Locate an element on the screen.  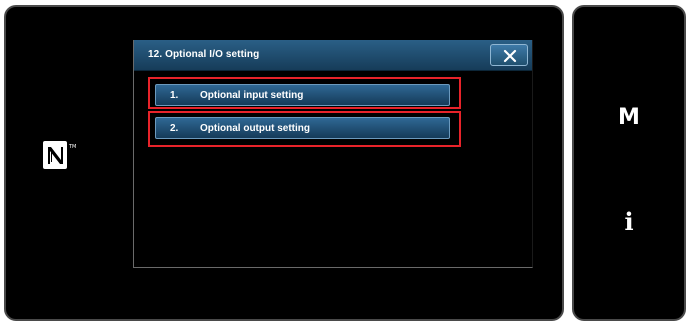
mode-key: M is located at coordinates (629, 117).